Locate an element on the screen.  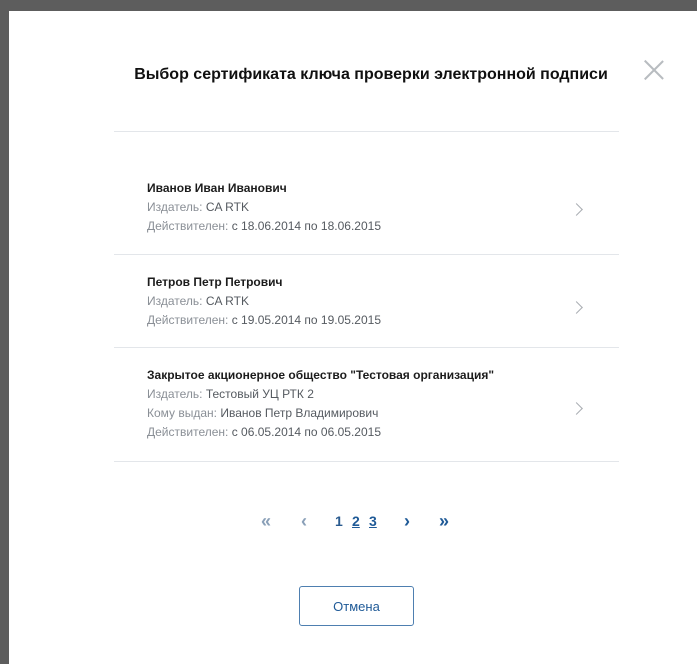
validity-value: с 06.05.2014 по 06.05.2015 is located at coordinates (306, 432).